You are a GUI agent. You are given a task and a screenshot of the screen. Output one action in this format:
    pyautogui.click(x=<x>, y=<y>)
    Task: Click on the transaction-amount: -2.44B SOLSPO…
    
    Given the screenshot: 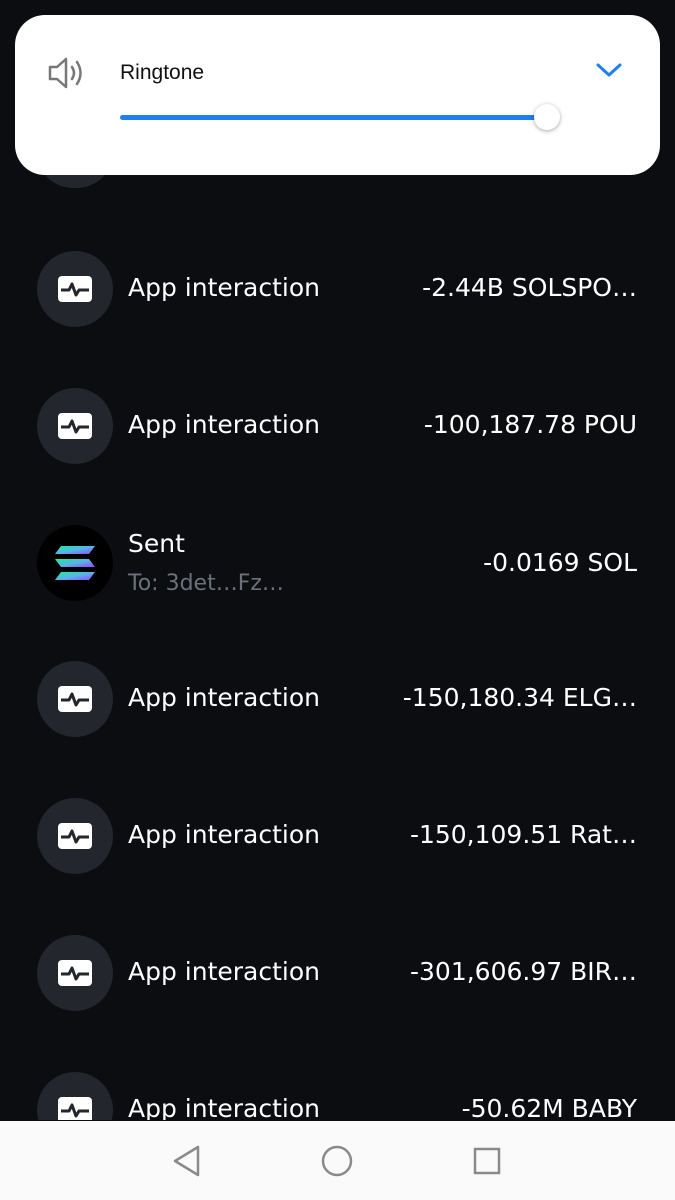 What is the action you would take?
    pyautogui.click(x=529, y=287)
    